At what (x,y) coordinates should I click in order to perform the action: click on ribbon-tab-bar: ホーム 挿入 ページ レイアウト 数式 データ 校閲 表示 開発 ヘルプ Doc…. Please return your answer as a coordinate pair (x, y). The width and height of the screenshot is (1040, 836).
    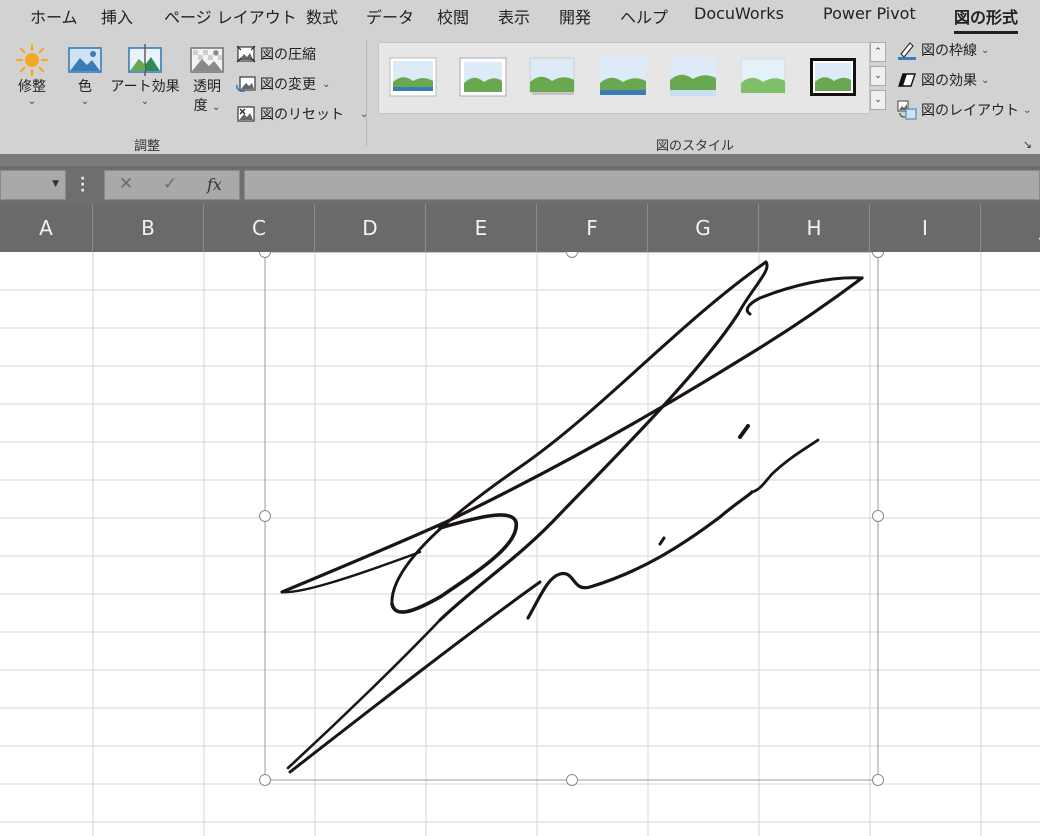
    Looking at the image, I should click on (520, 17).